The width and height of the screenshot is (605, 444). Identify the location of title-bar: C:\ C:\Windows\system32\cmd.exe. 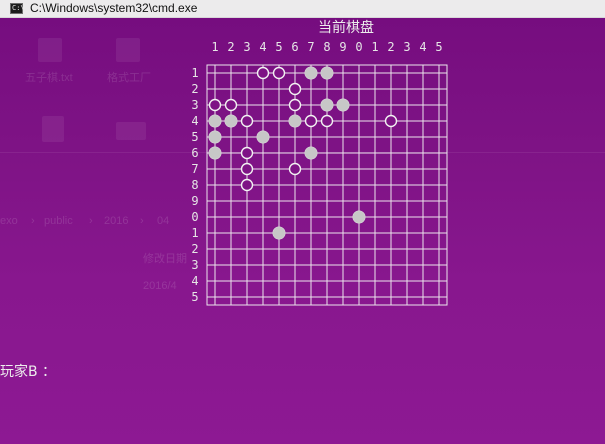
(302, 9).